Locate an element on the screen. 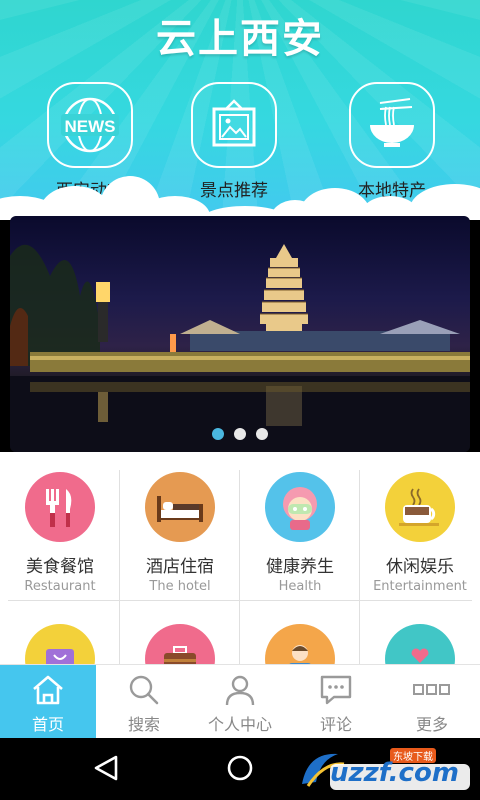  nav-more: 更多 is located at coordinates (432, 702).